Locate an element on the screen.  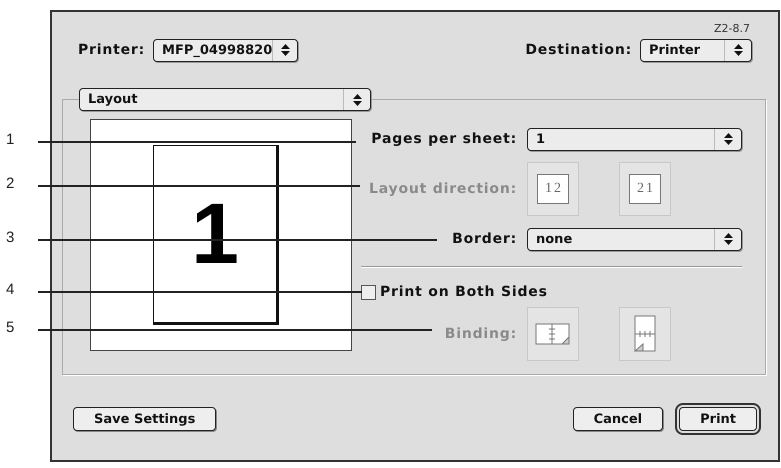
callout-number: 4 is located at coordinates (10, 289).